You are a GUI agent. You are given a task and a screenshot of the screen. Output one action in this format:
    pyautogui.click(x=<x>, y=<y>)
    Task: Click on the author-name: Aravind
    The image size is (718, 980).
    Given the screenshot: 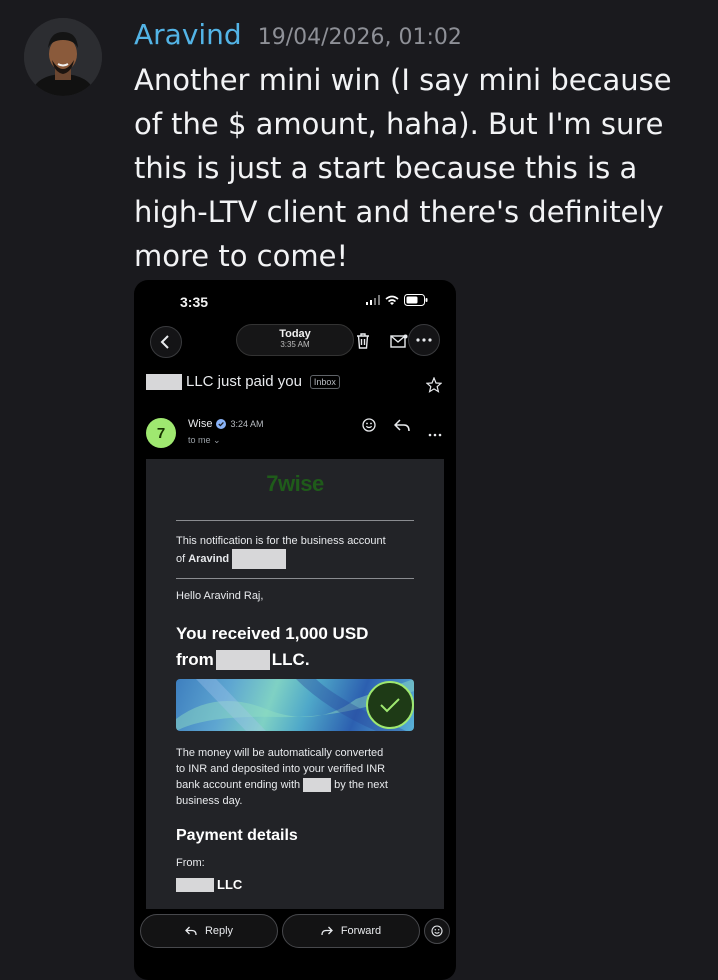 What is the action you would take?
    pyautogui.click(x=188, y=34)
    